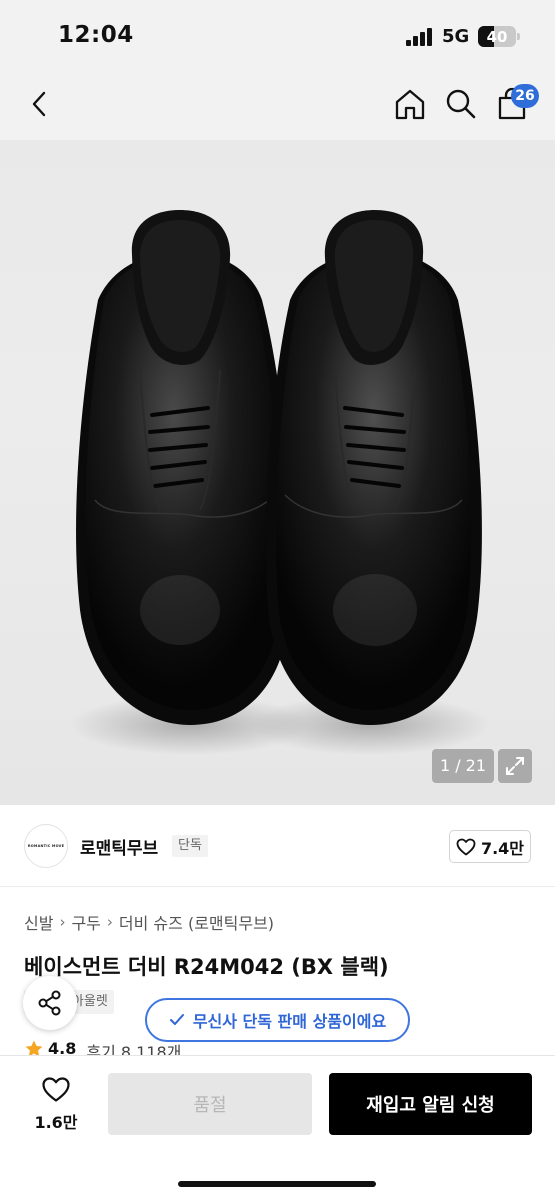 The height and width of the screenshot is (1200, 555). What do you see at coordinates (277, 1184) in the screenshot?
I see `home-indicator` at bounding box center [277, 1184].